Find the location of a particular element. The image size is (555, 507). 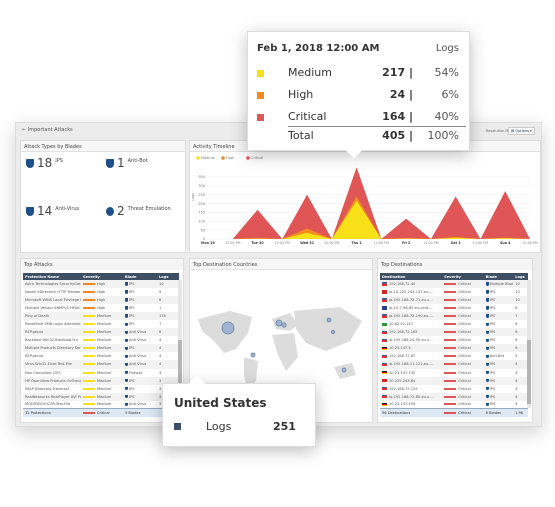

table-row: 10.225.243.64 Critical IPS 4 is located at coordinates (454, 380).